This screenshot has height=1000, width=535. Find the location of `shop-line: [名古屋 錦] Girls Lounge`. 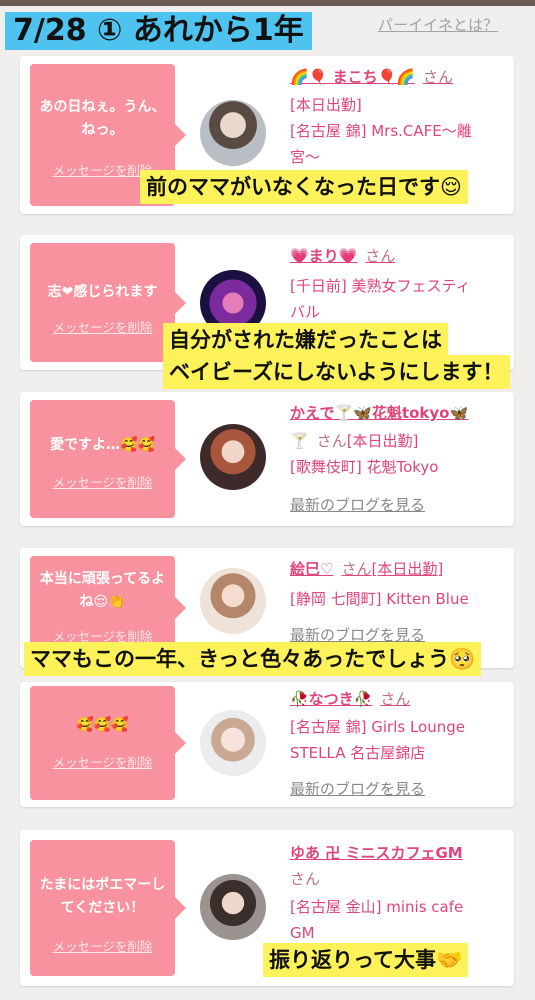

shop-line: [名古屋 錦] Girls Lounge is located at coordinates (377, 727).